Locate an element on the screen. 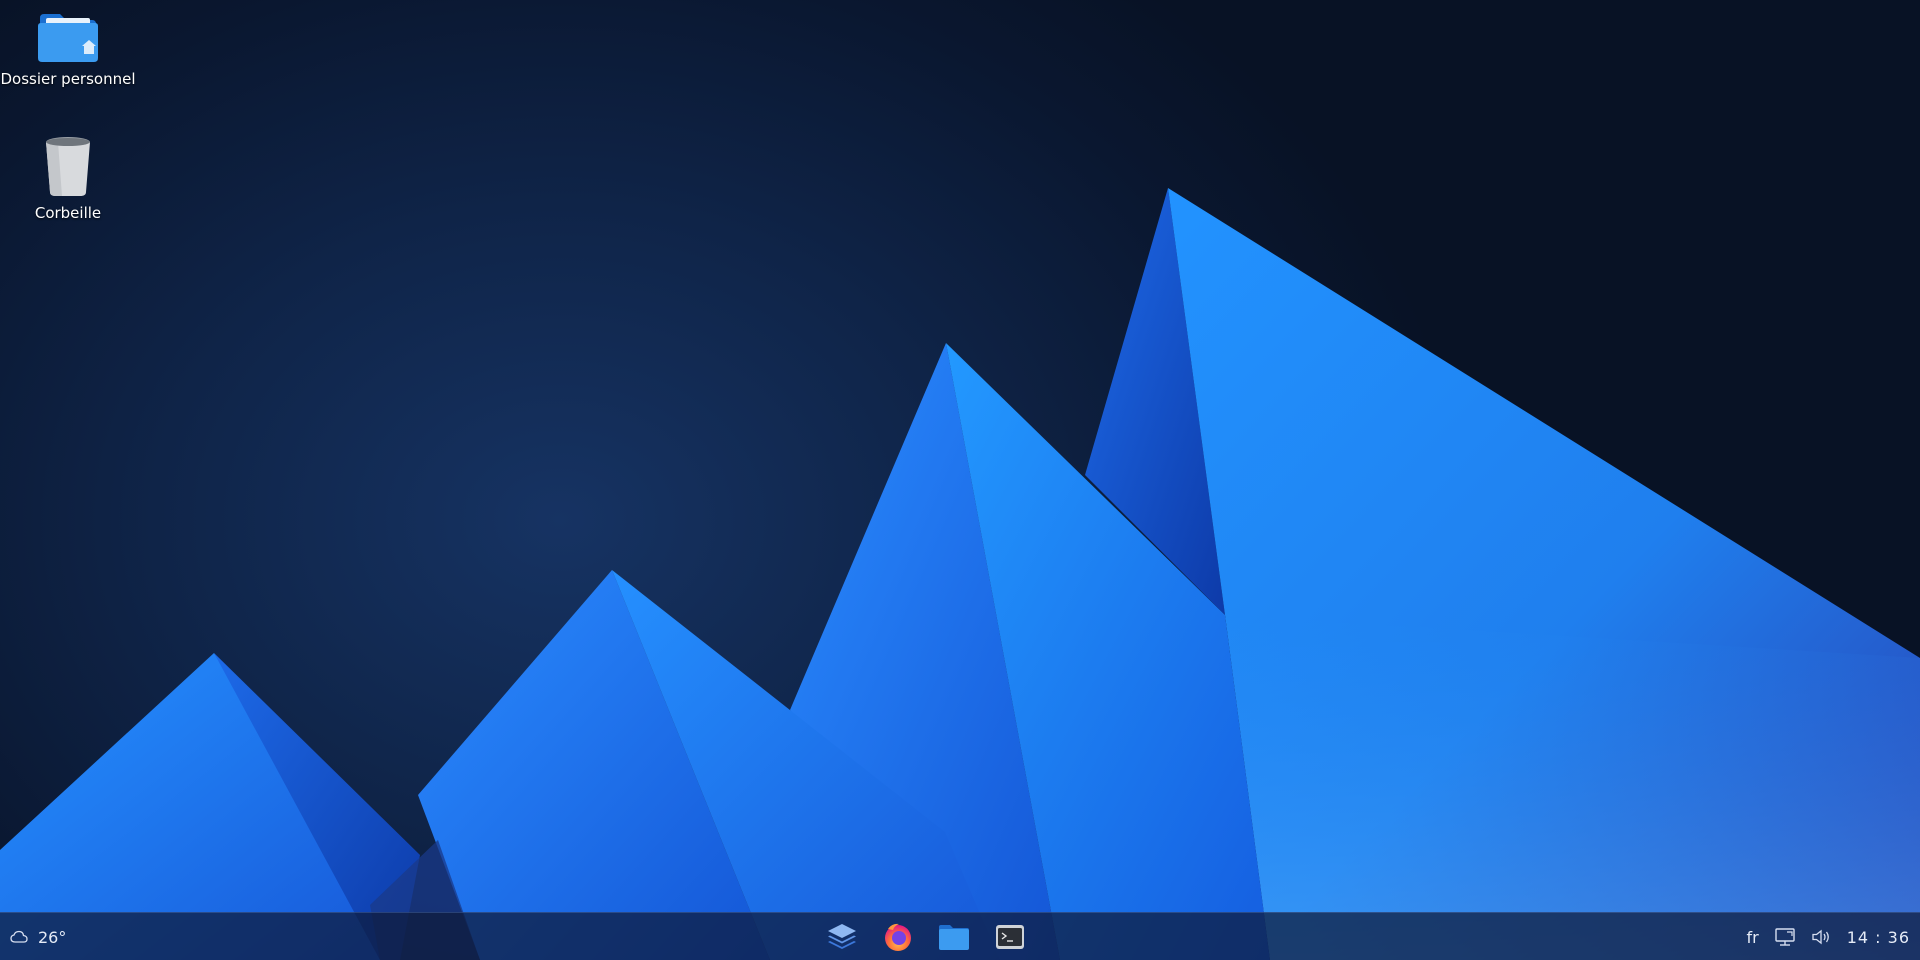 This screenshot has height=960, width=1920. volume-button is located at coordinates (1821, 937).